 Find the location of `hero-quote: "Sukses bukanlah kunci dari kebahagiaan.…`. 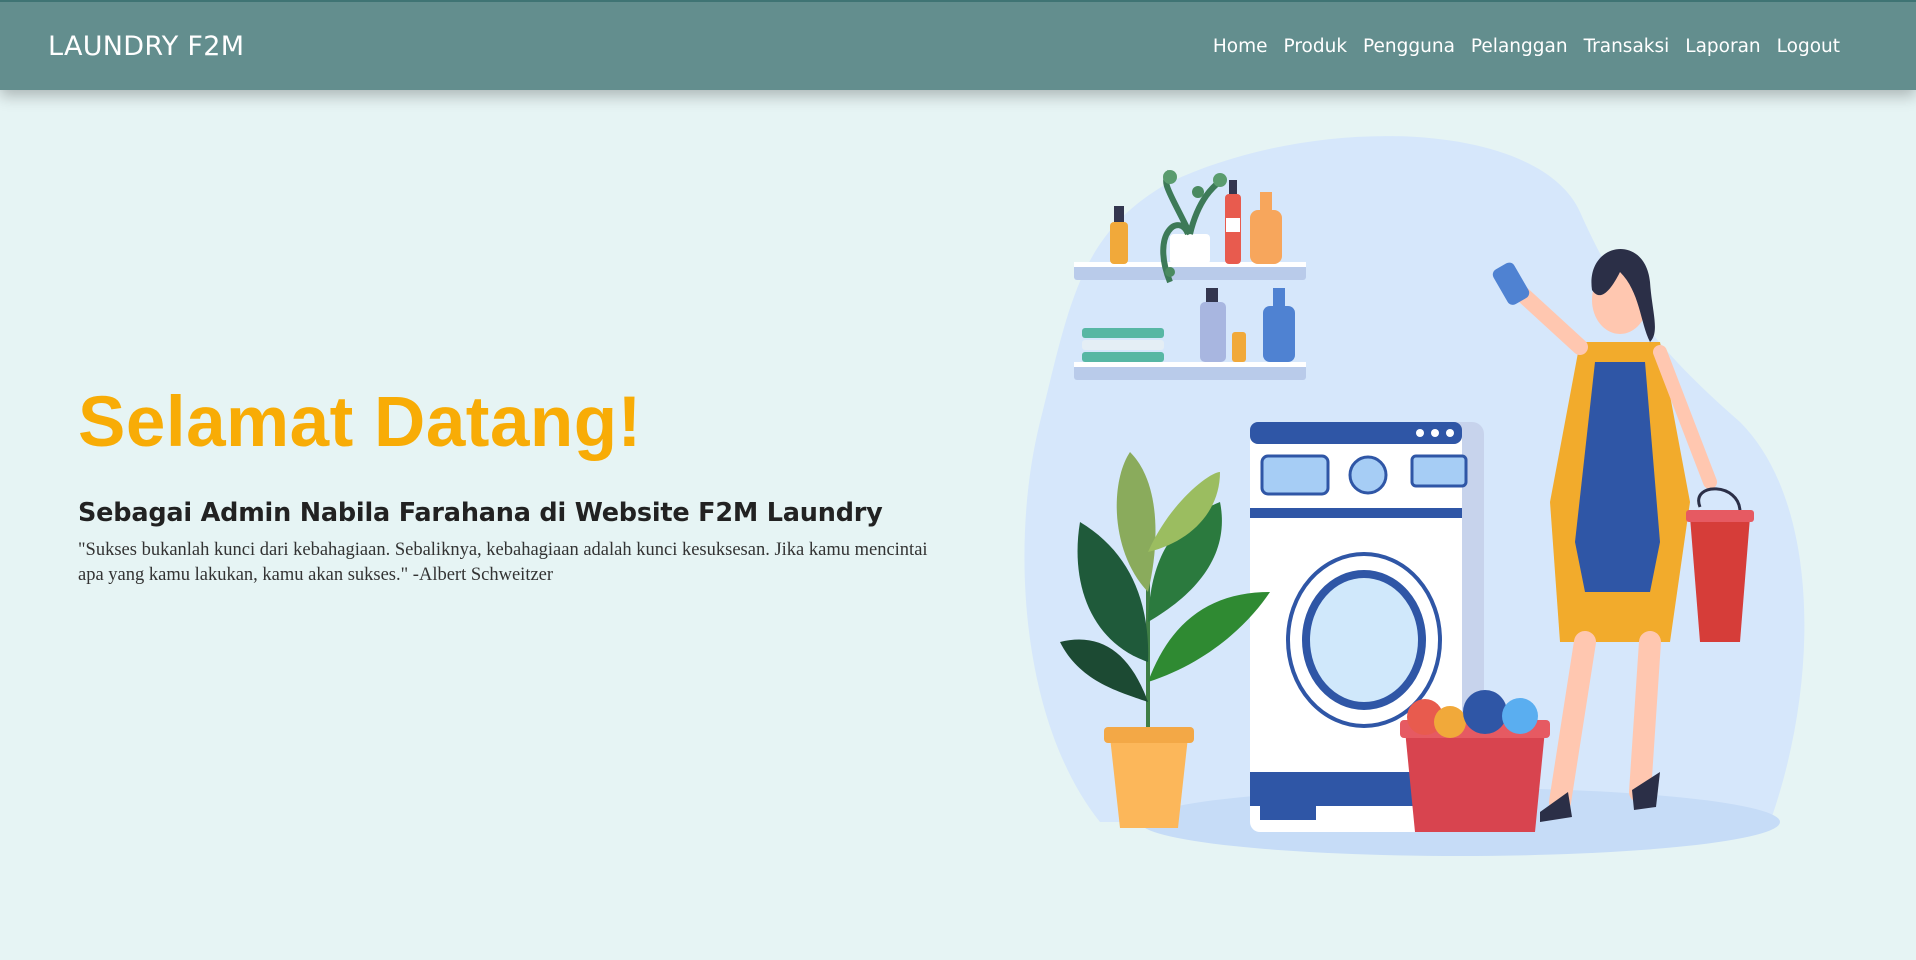

hero-quote: "Sukses bukanlah kunci dari kebahagiaan.… is located at coordinates (503, 563).